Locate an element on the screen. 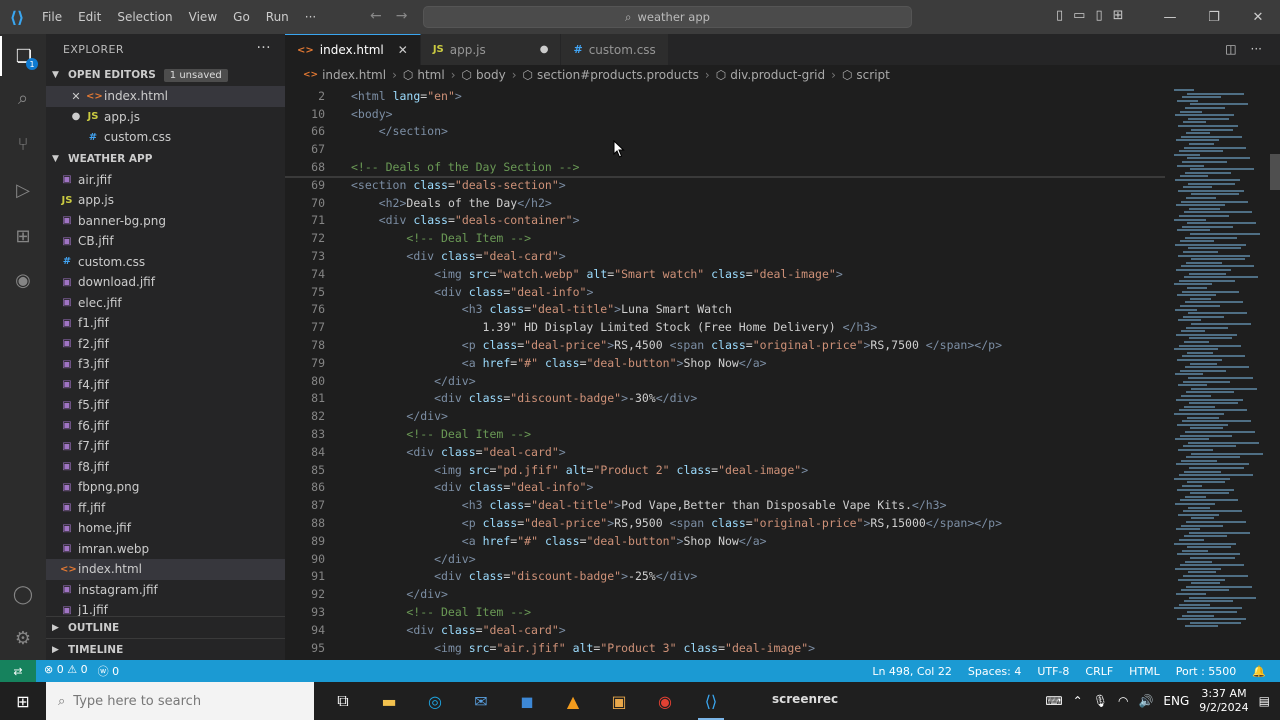 Image resolution: width=1280 pixels, height=720 pixels. minimize-icon: — is located at coordinates (1170, 17).